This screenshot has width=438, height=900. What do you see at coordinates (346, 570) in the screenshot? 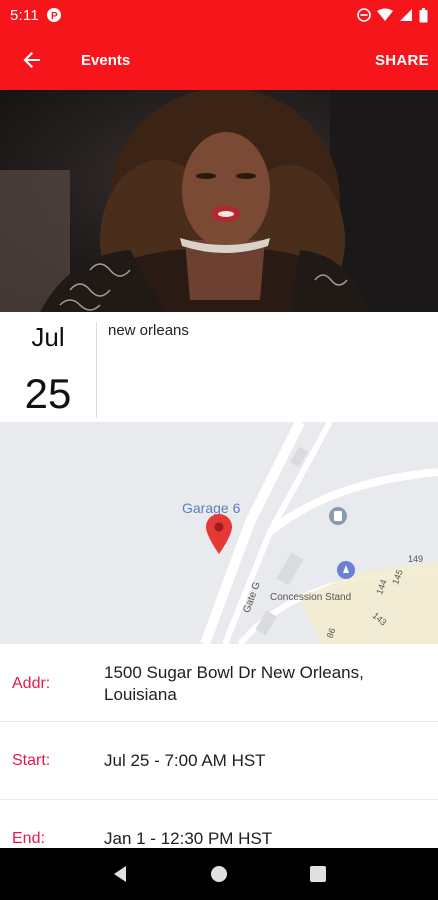
I see `restroom-icon` at bounding box center [346, 570].